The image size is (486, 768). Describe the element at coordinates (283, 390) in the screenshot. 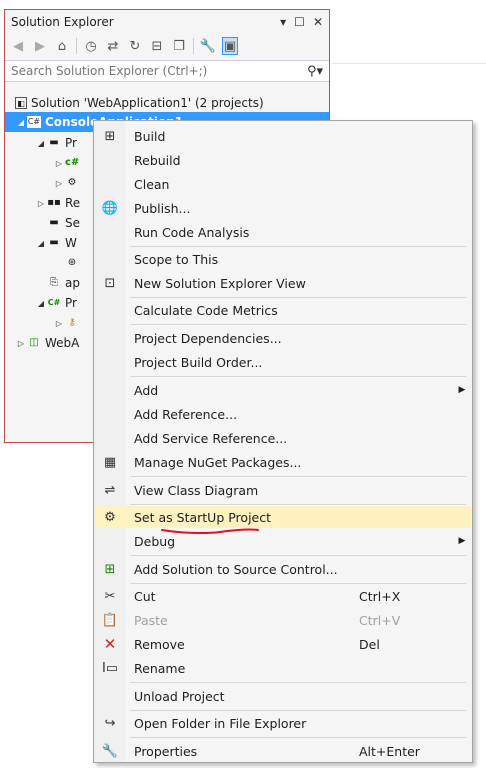

I see `menu-item-add: Add ▶` at that location.